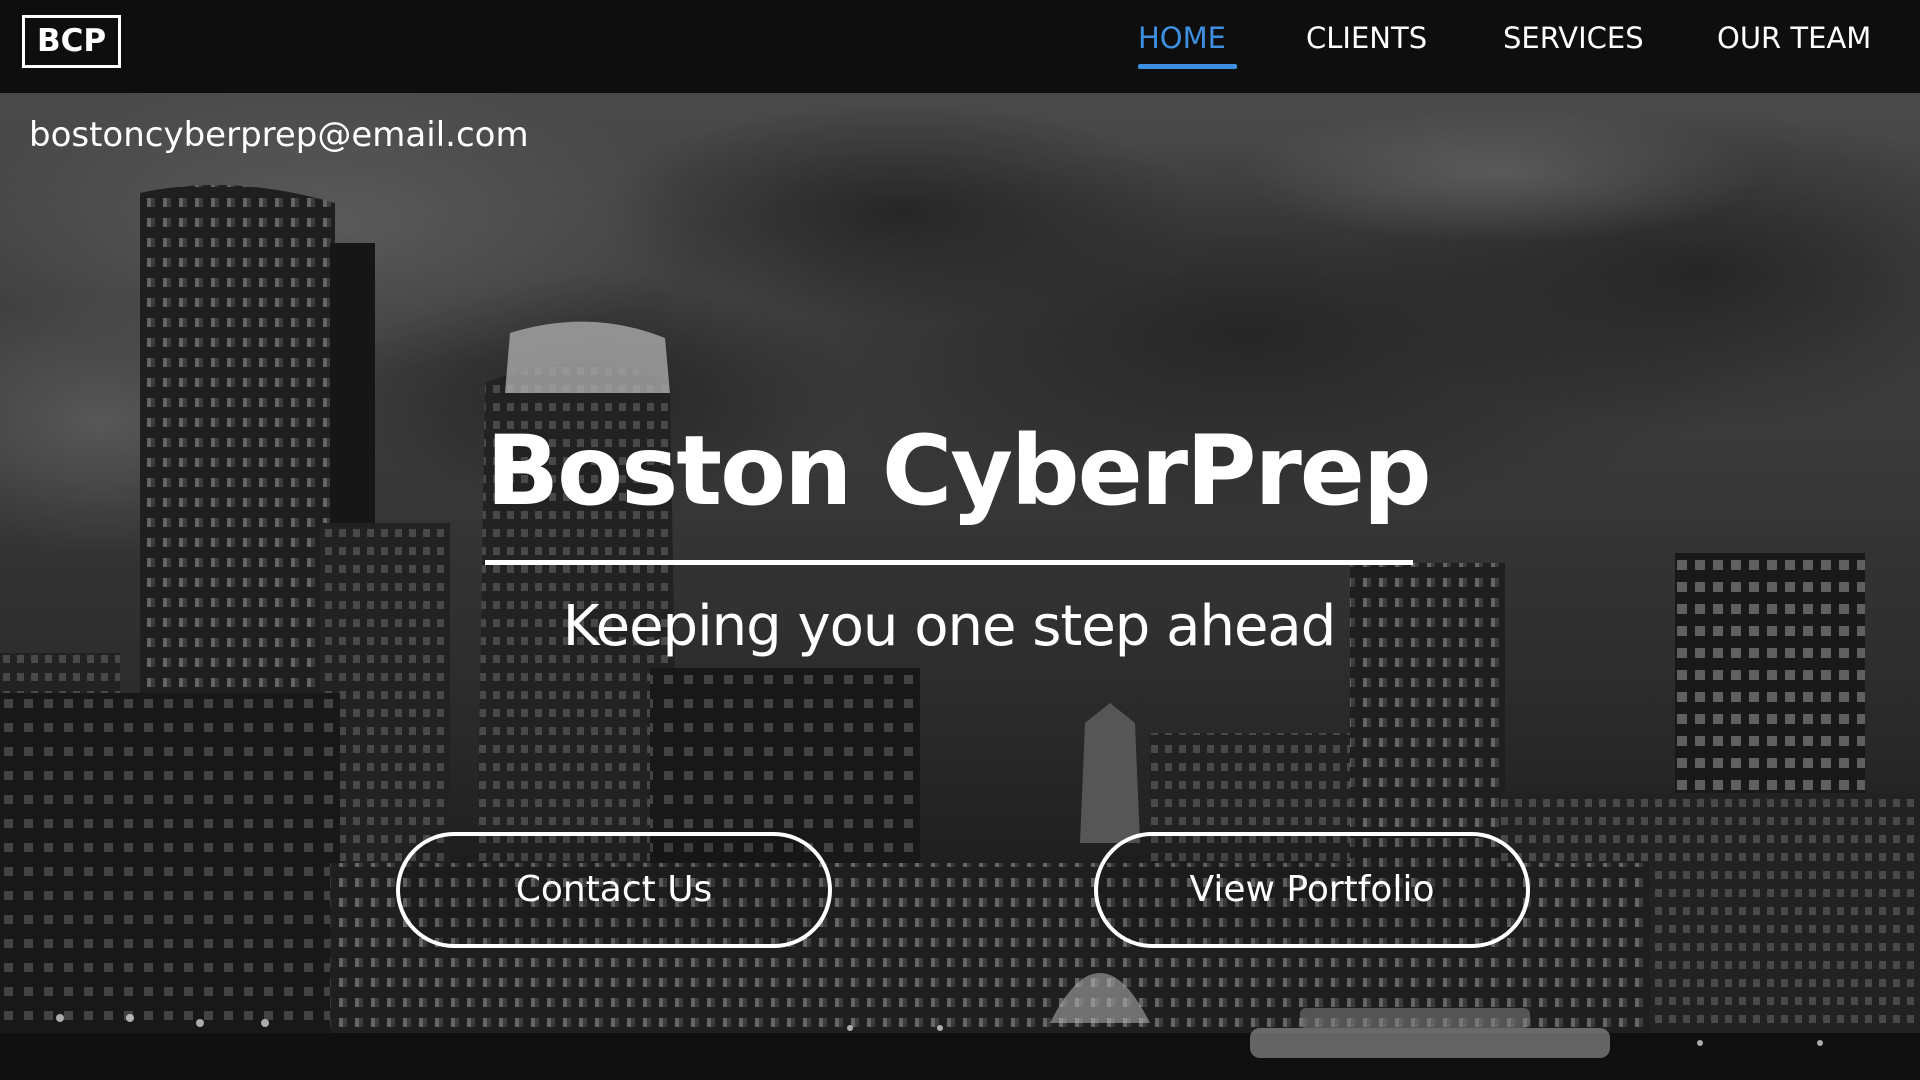  Describe the element at coordinates (949, 626) in the screenshot. I see `hero-subtitle: Keeping you one step ahead` at that location.